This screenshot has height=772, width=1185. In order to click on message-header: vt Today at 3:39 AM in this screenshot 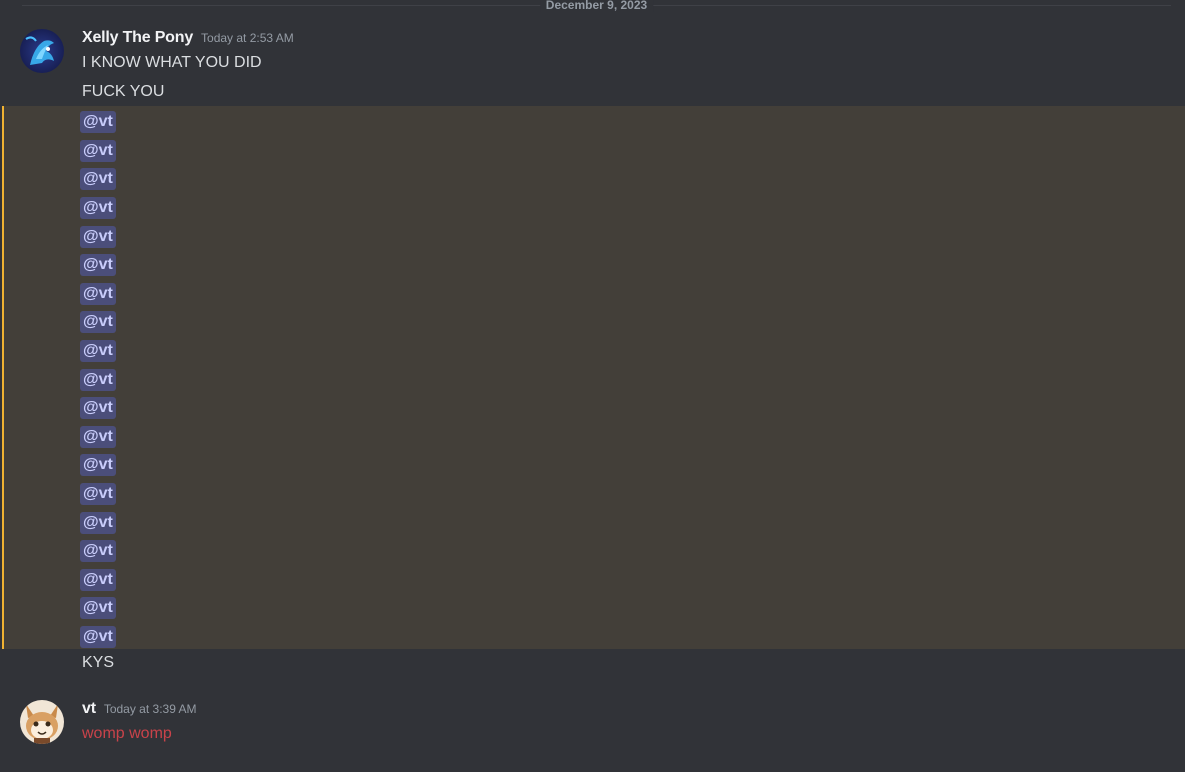, I will do `click(139, 711)`.